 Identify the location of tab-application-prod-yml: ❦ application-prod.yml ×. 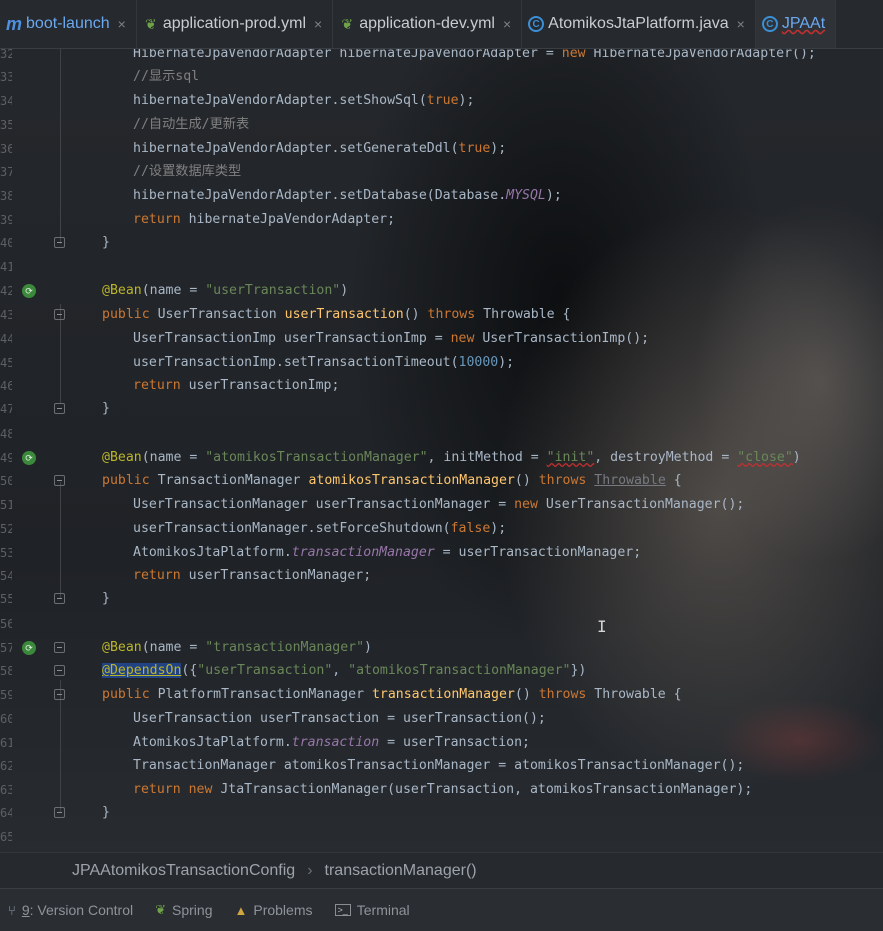
(235, 24).